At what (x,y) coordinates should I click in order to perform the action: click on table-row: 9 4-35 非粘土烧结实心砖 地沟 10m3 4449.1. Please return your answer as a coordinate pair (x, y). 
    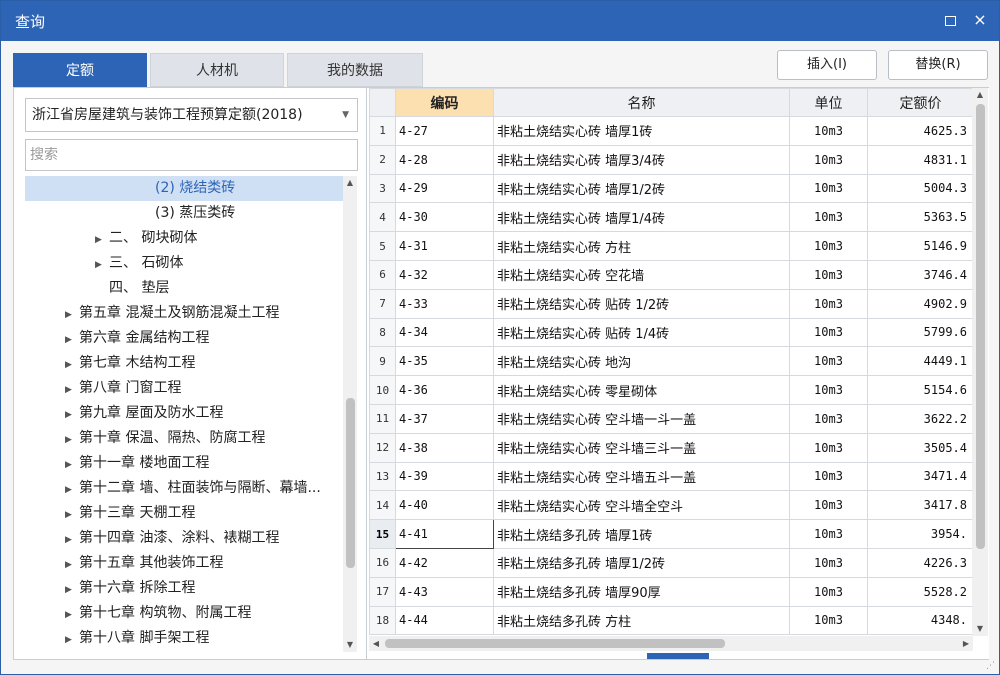
    Looking at the image, I should click on (671, 361).